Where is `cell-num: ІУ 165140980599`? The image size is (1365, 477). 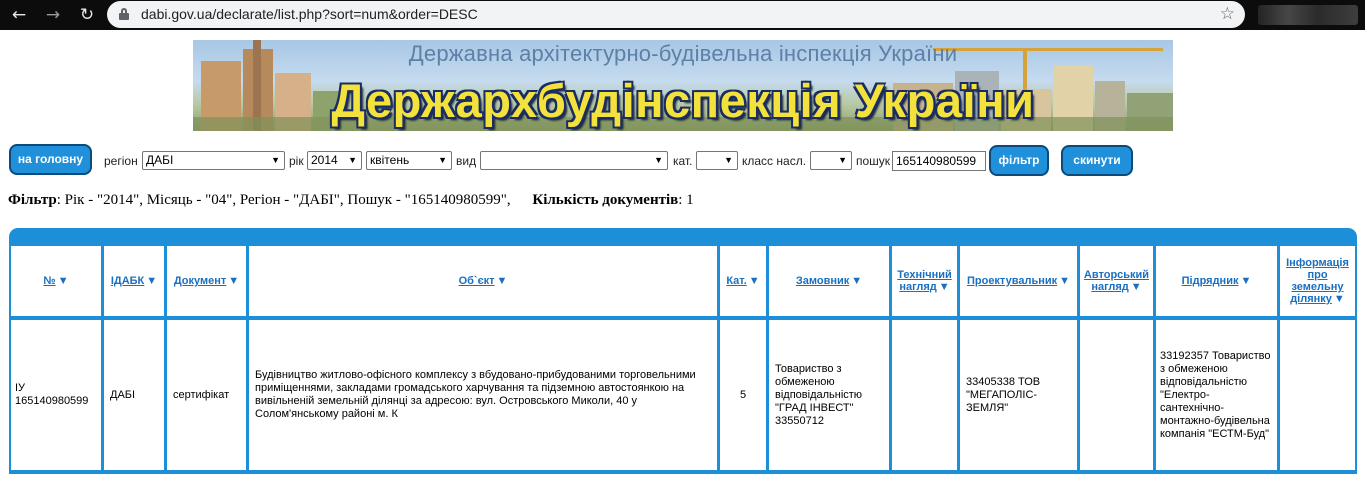 cell-num: ІУ 165140980599 is located at coordinates (56, 395).